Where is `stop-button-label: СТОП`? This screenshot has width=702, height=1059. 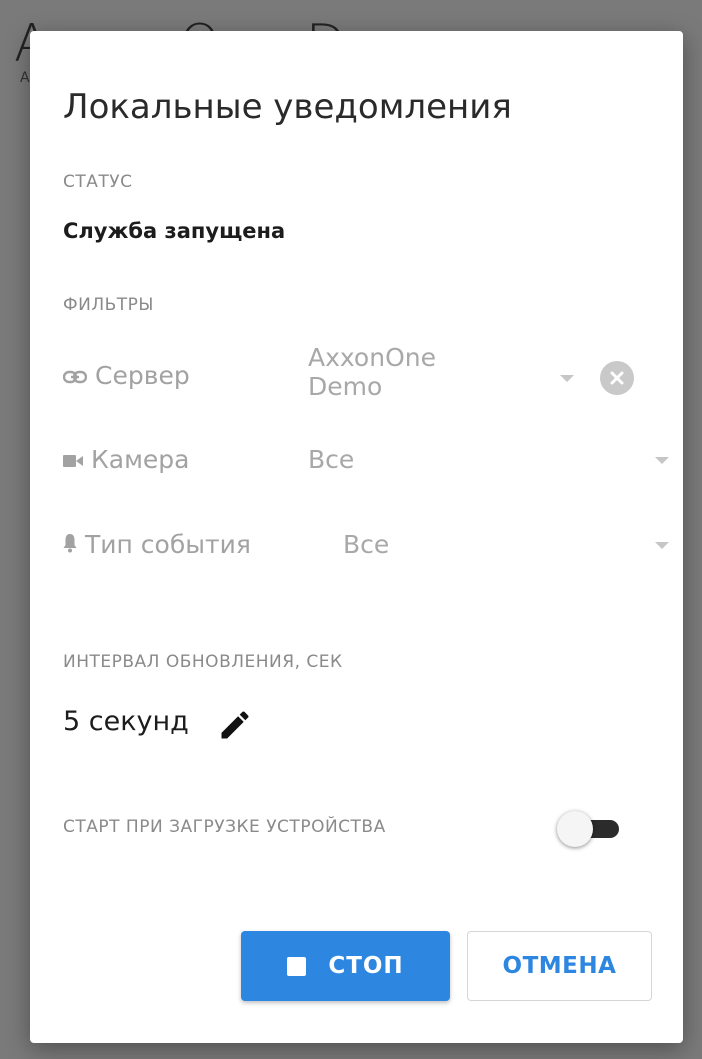
stop-button-label: СТОП is located at coordinates (366, 966).